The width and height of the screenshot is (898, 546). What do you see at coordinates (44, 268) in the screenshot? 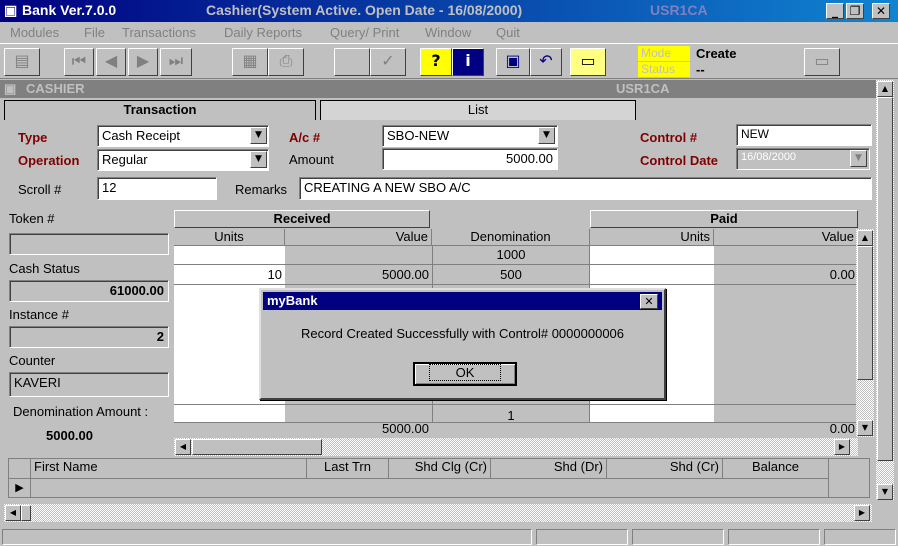
I see `cash-status-label: Cash Status` at bounding box center [44, 268].